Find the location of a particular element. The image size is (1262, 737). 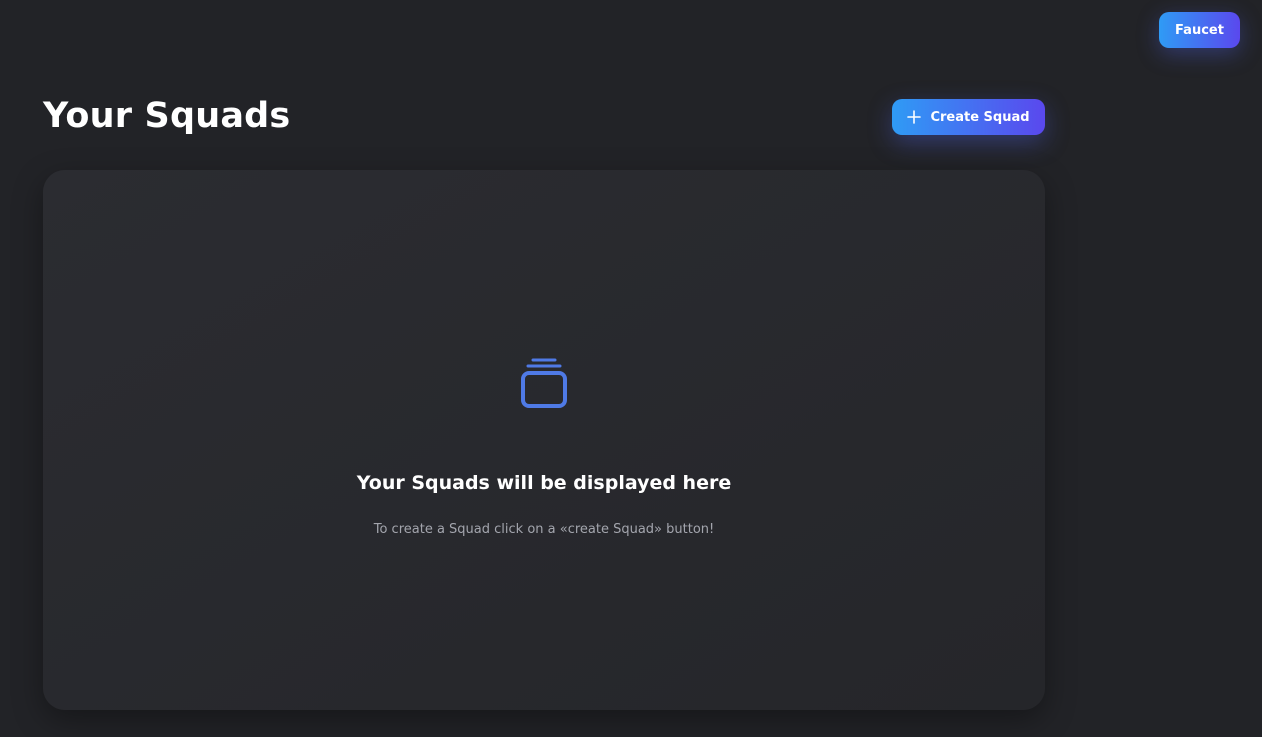

plus-icon is located at coordinates (914, 117).